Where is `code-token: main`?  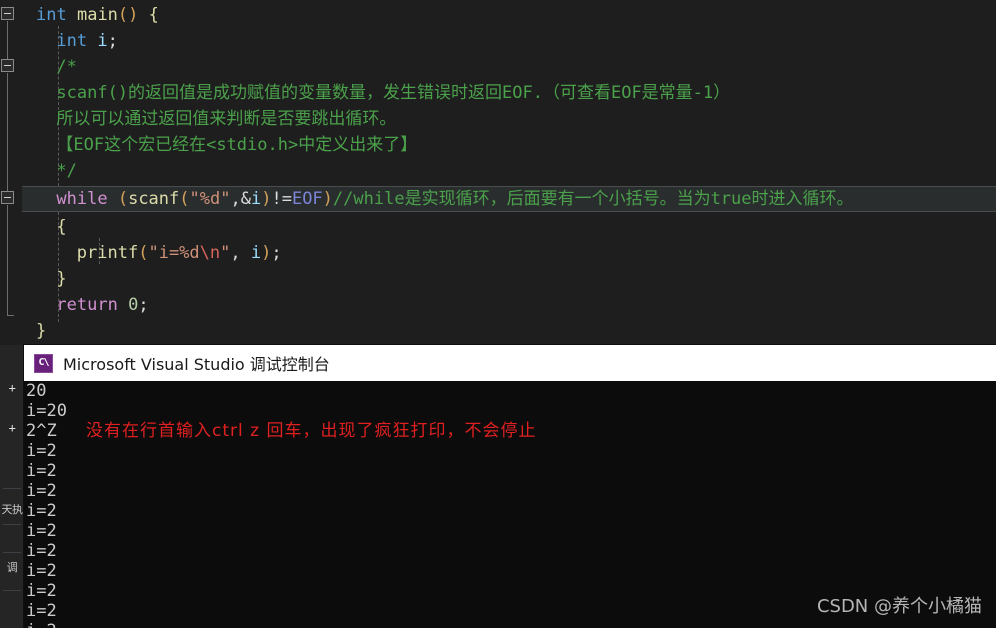 code-token: main is located at coordinates (97, 15).